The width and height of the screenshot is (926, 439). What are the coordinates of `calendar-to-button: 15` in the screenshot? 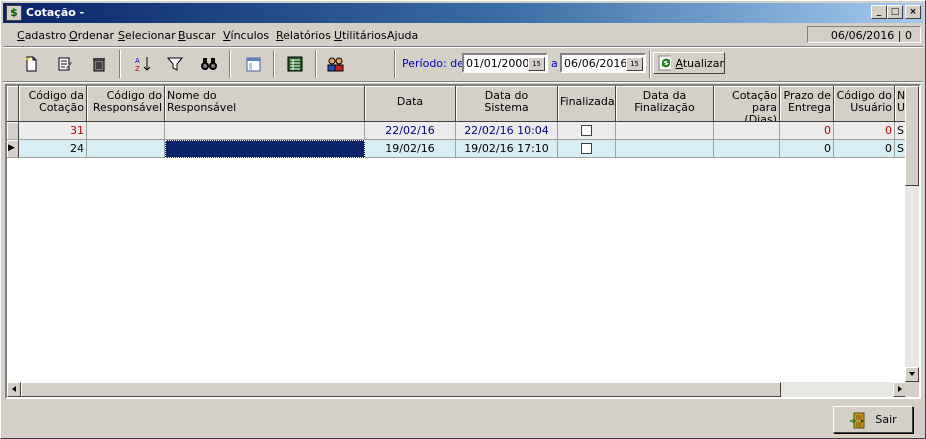 It's located at (634, 64).